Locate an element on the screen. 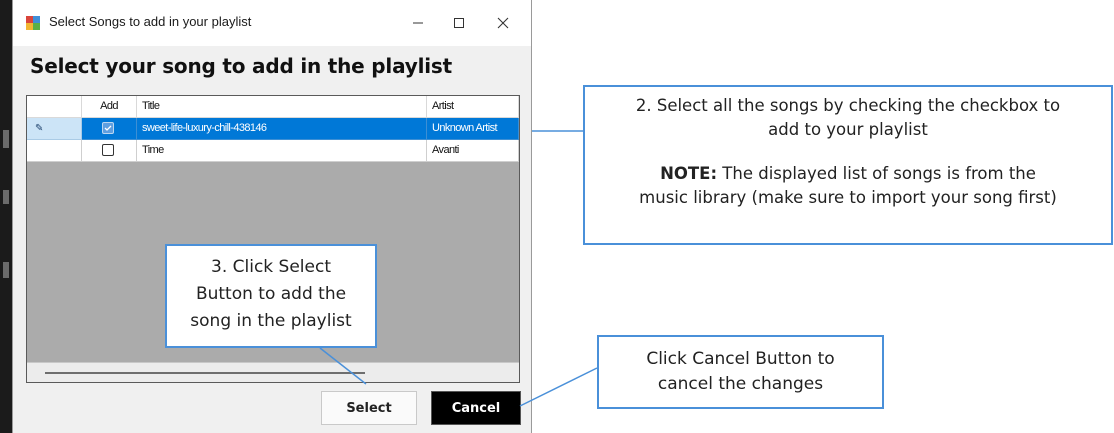 The height and width of the screenshot is (433, 1114). edit-pencil-icon: ✎ is located at coordinates (39, 128).